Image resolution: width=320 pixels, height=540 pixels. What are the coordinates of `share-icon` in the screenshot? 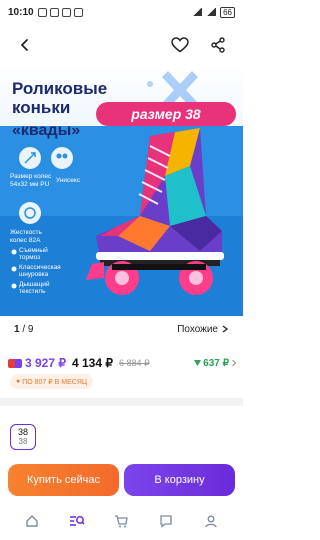 It's located at (218, 45).